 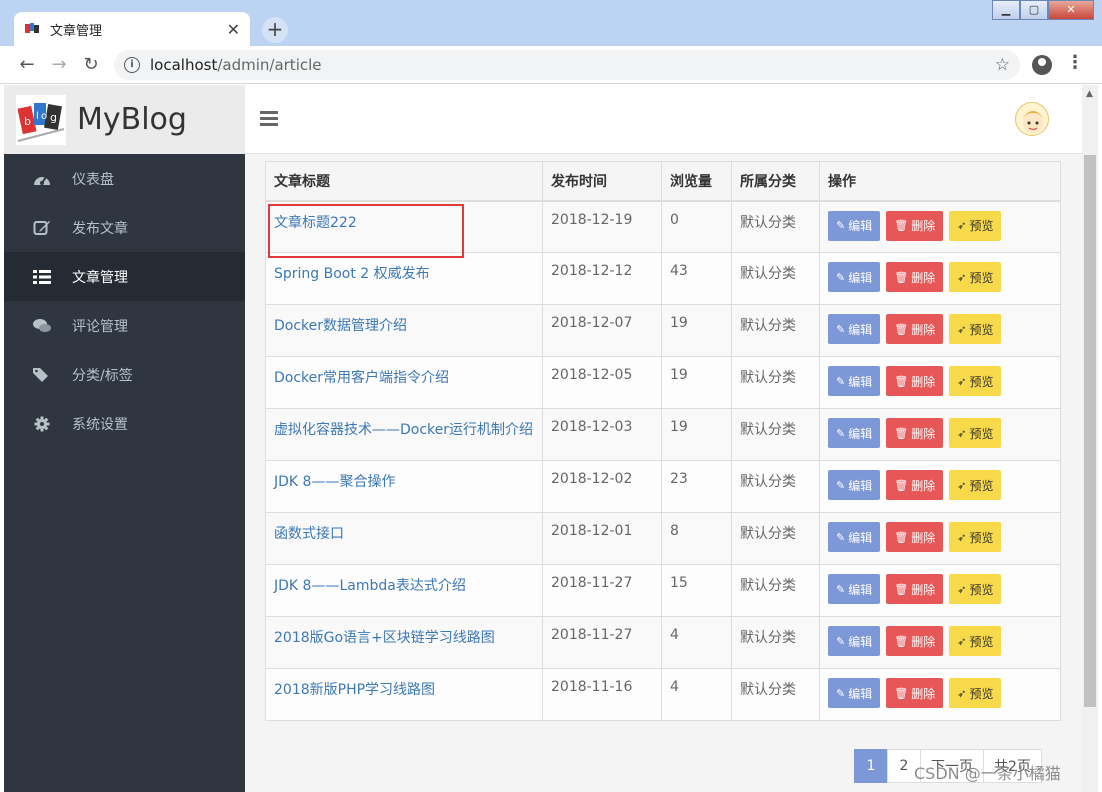 What do you see at coordinates (59, 64) in the screenshot?
I see `forward-arrow-icon: →` at bounding box center [59, 64].